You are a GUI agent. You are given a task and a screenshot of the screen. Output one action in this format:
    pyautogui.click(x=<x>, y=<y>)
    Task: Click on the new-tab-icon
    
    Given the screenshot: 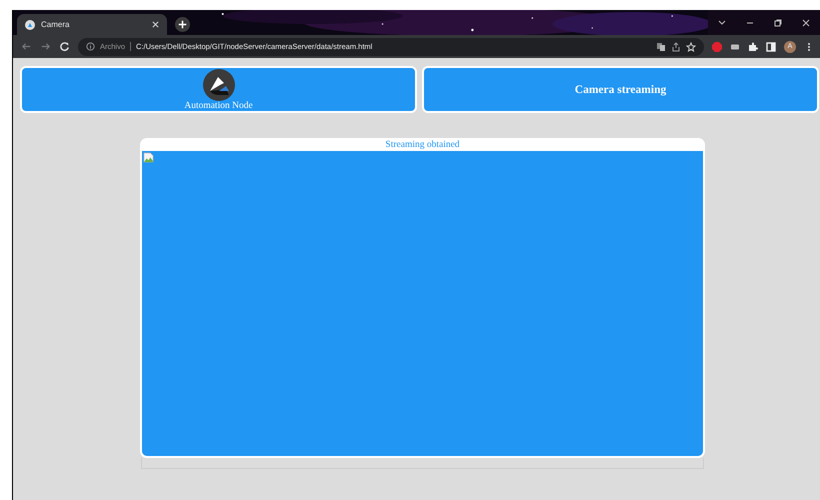 What is the action you would take?
    pyautogui.click(x=182, y=24)
    